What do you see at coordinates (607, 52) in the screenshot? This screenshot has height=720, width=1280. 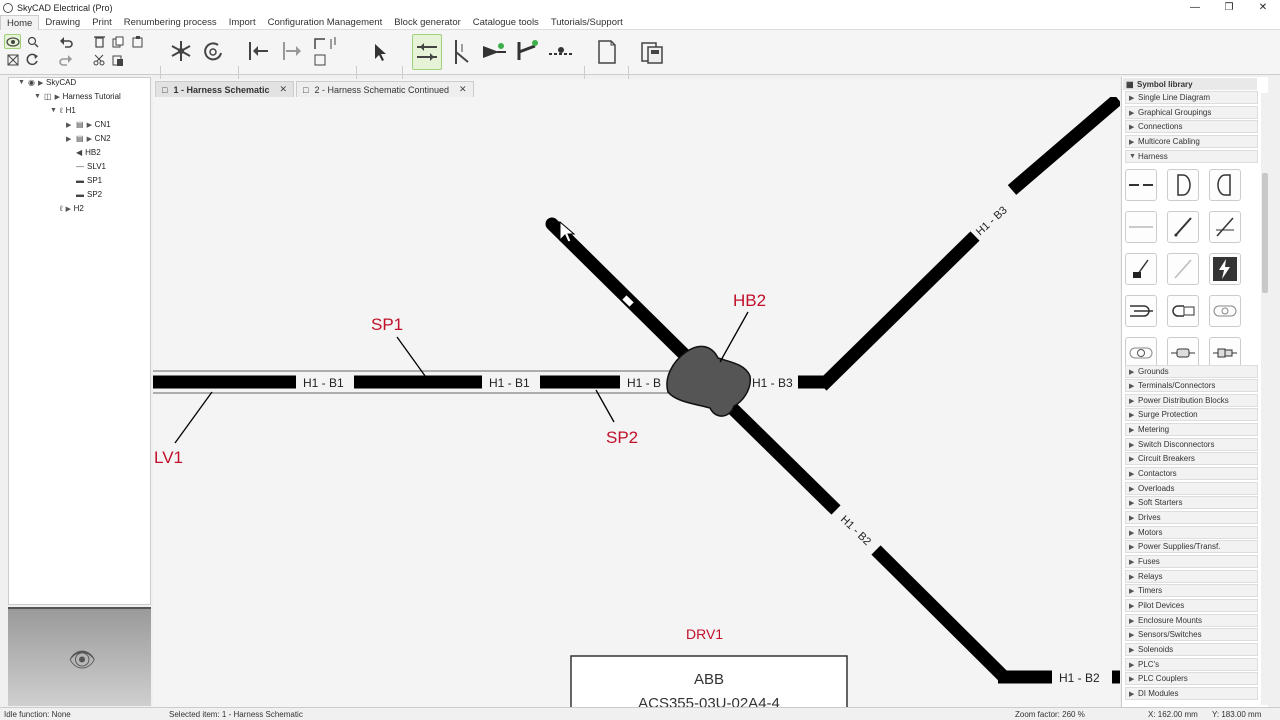 I see `page-icon` at bounding box center [607, 52].